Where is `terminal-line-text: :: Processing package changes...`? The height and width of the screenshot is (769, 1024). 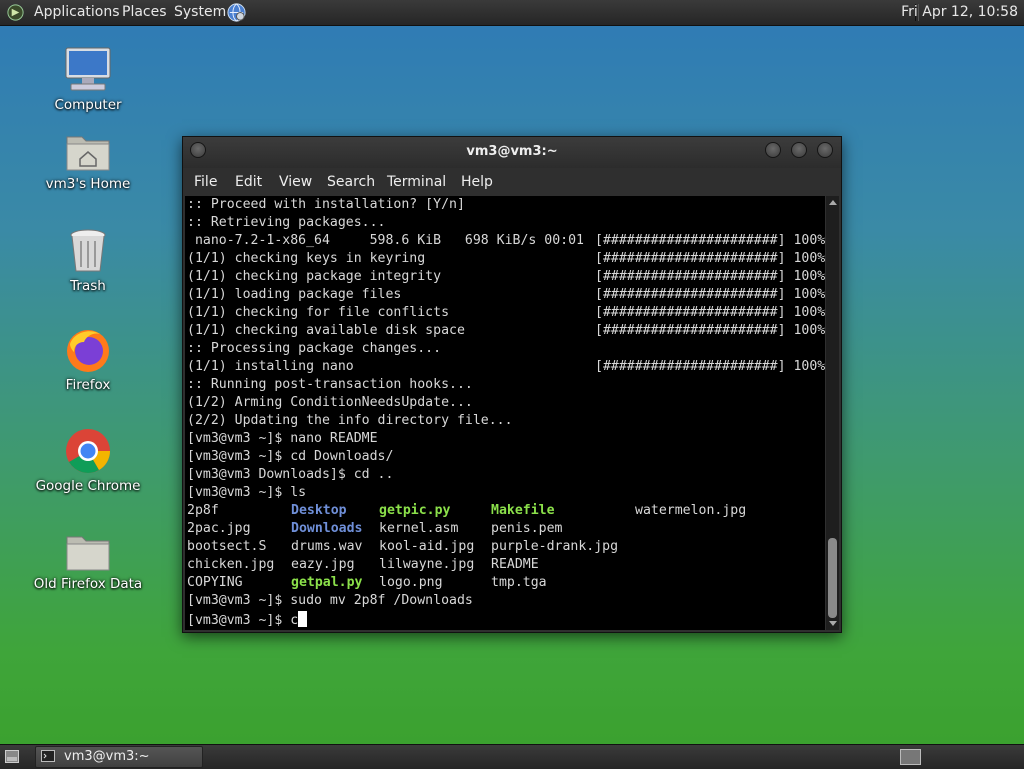
terminal-line-text: :: Processing package changes... is located at coordinates (314, 348).